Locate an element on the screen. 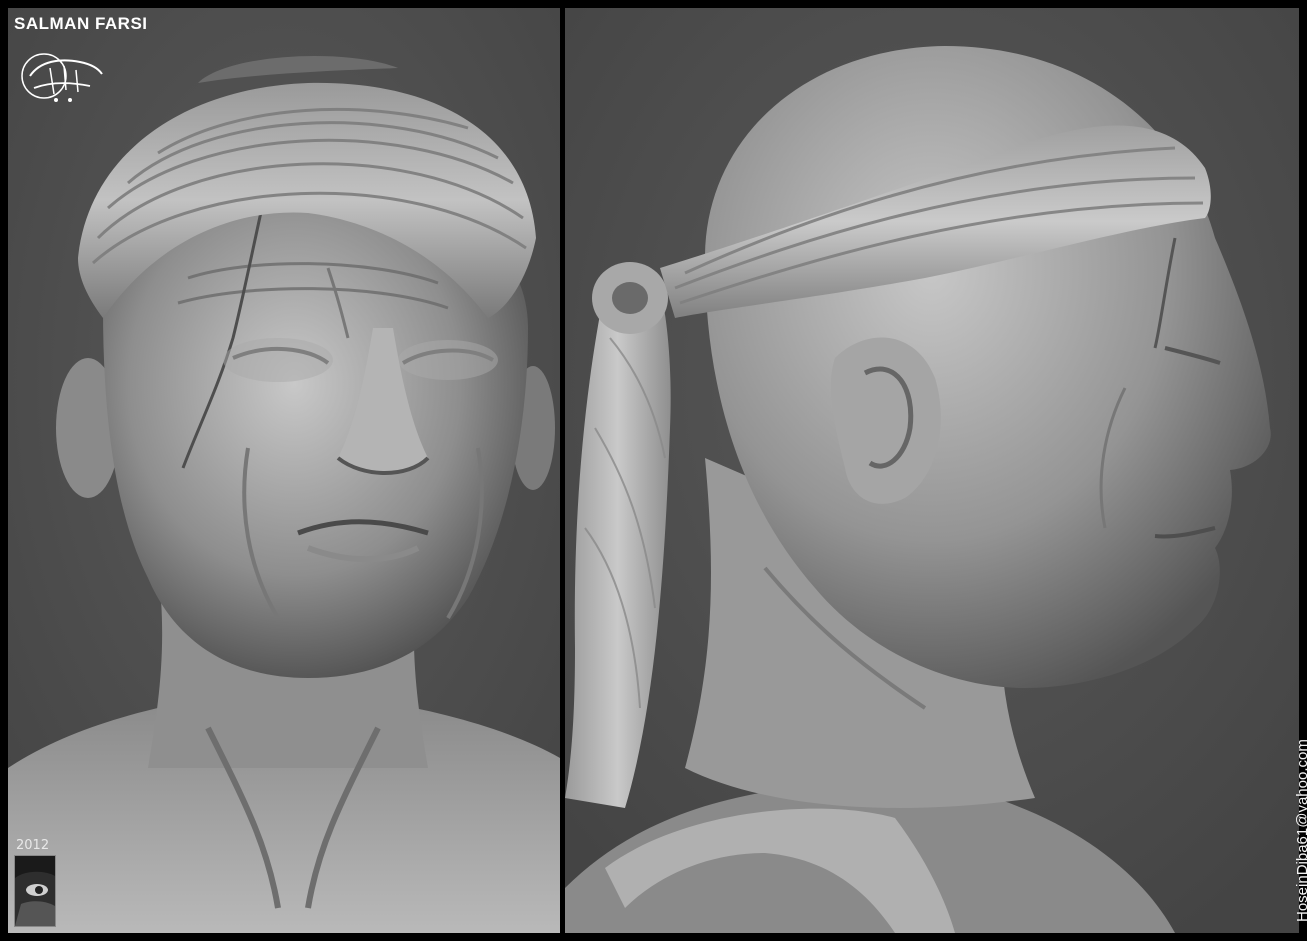 The width and height of the screenshot is (1307, 941). artwork-title: SALMAN FARSI is located at coordinates (81, 23).